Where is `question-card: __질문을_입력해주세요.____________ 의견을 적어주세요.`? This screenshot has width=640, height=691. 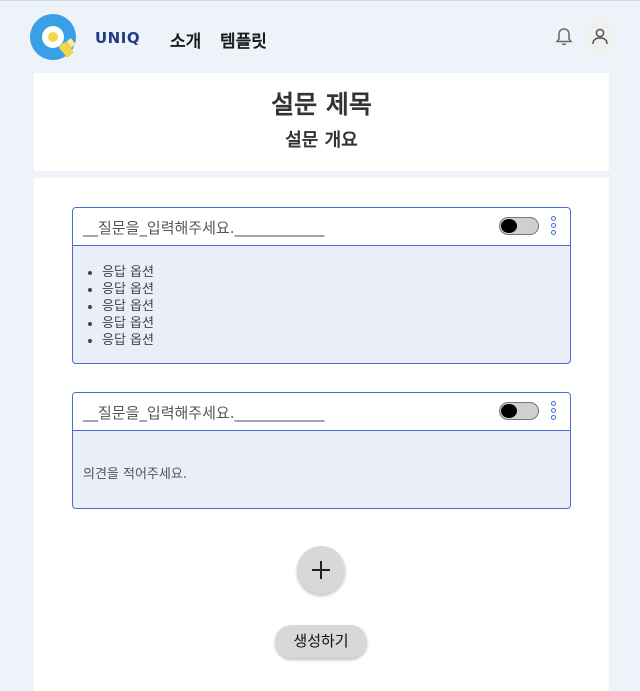 question-card: __질문을_입력해주세요.____________ 의견을 적어주세요. is located at coordinates (321, 450).